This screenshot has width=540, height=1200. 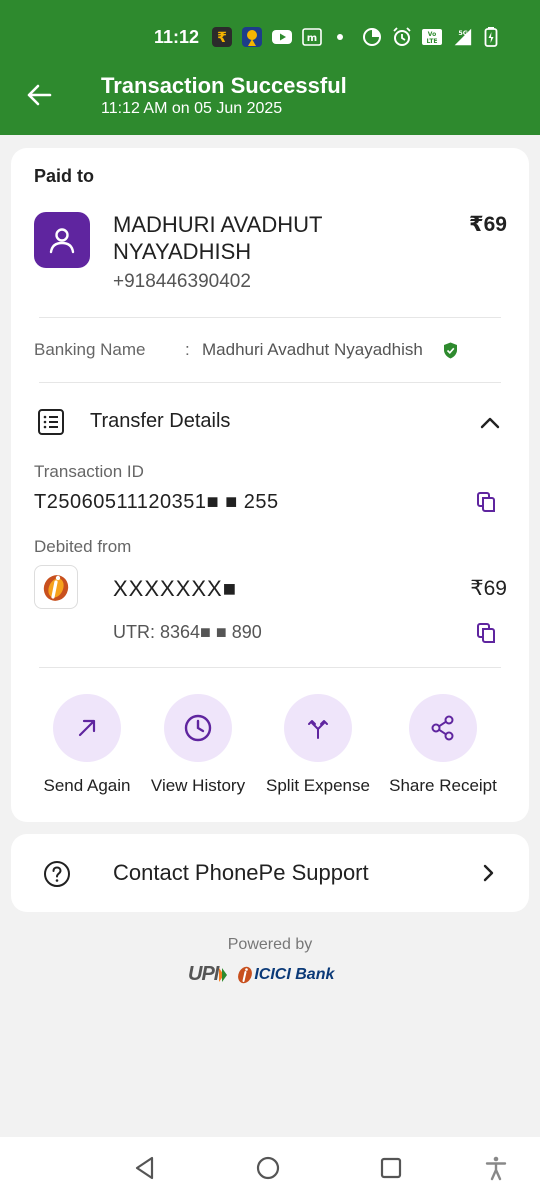 What do you see at coordinates (145, 1168) in the screenshot?
I see `back-triangle-icon` at bounding box center [145, 1168].